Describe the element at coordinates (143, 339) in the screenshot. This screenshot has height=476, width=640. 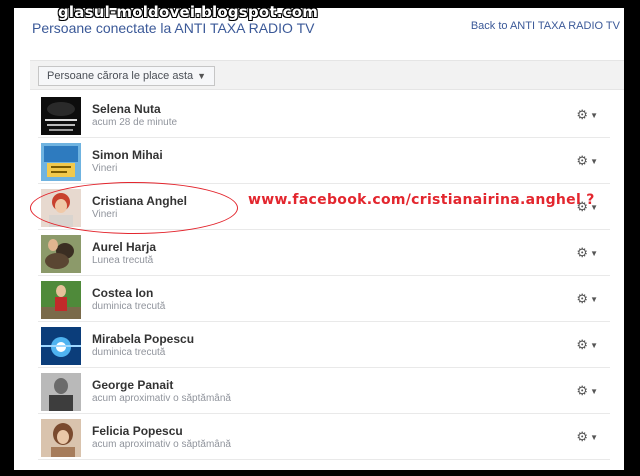
I see `person-name: Mirabela Popescu` at that location.